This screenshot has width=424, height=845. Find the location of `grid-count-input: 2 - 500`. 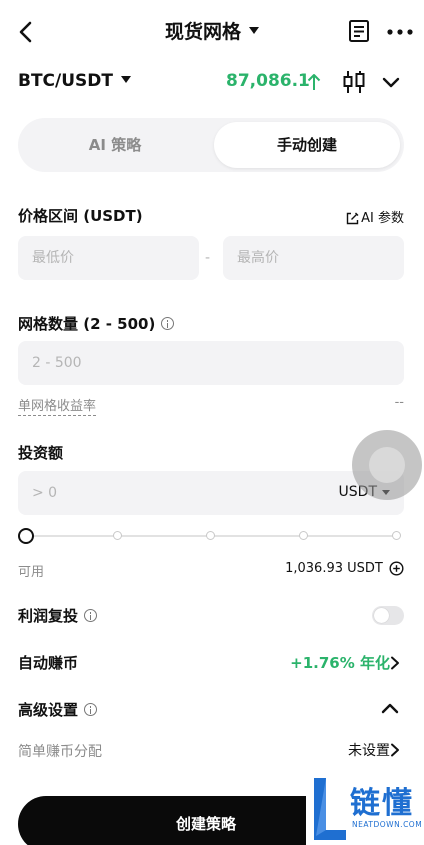

grid-count-input: 2 - 500 is located at coordinates (211, 363).